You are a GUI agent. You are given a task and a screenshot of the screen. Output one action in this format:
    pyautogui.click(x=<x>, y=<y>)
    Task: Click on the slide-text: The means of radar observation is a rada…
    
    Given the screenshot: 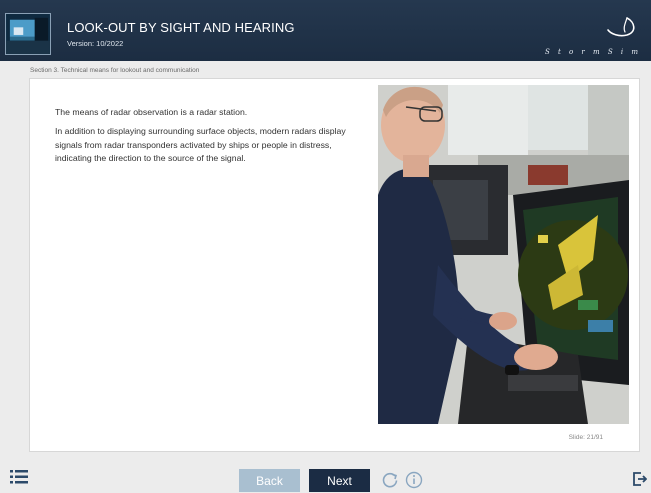 What is the action you would take?
    pyautogui.click(x=210, y=139)
    